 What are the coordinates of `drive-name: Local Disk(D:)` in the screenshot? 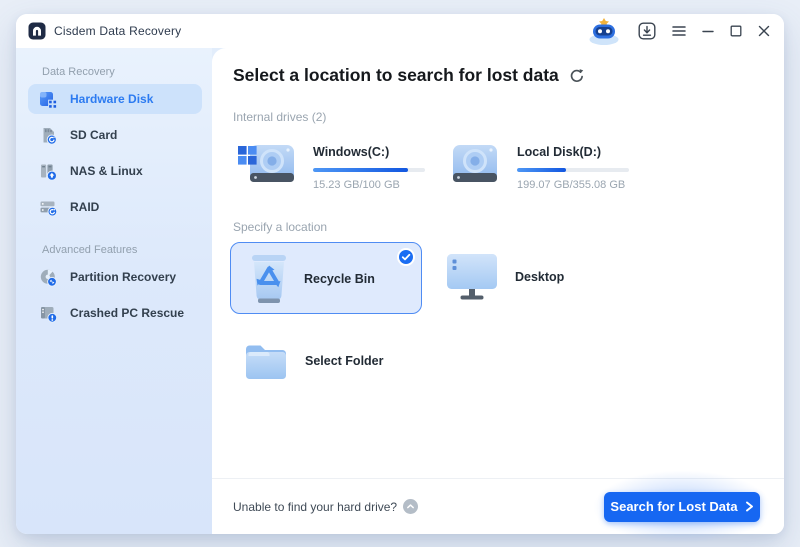 It's located at (559, 152).